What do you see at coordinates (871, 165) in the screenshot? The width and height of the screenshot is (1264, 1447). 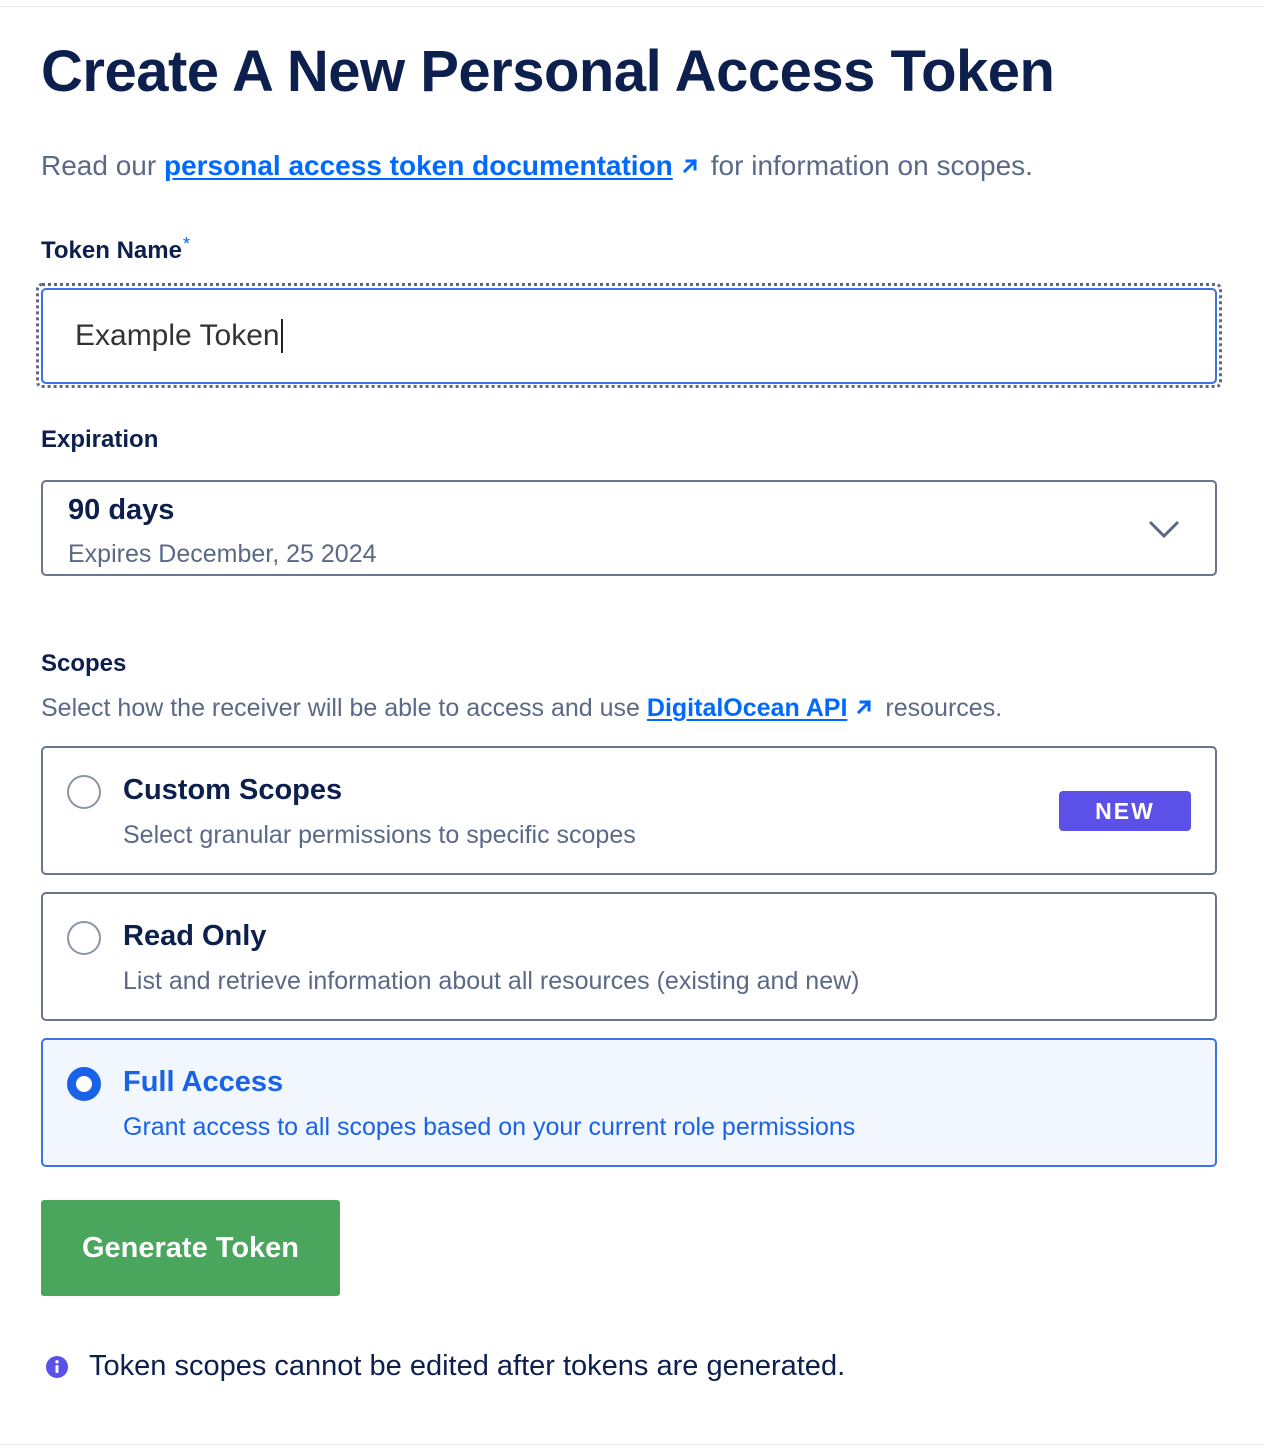 I see `intro-suffix: for information on scopes.` at bounding box center [871, 165].